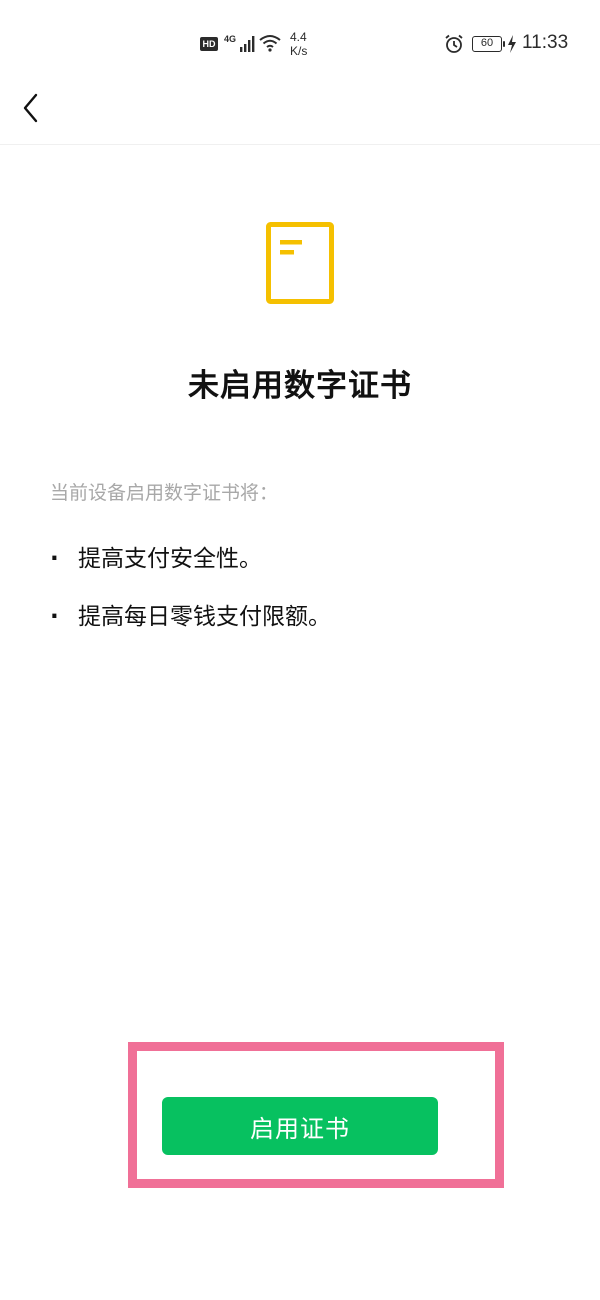  I want to click on speed-value: 4.4, so click(298, 37).